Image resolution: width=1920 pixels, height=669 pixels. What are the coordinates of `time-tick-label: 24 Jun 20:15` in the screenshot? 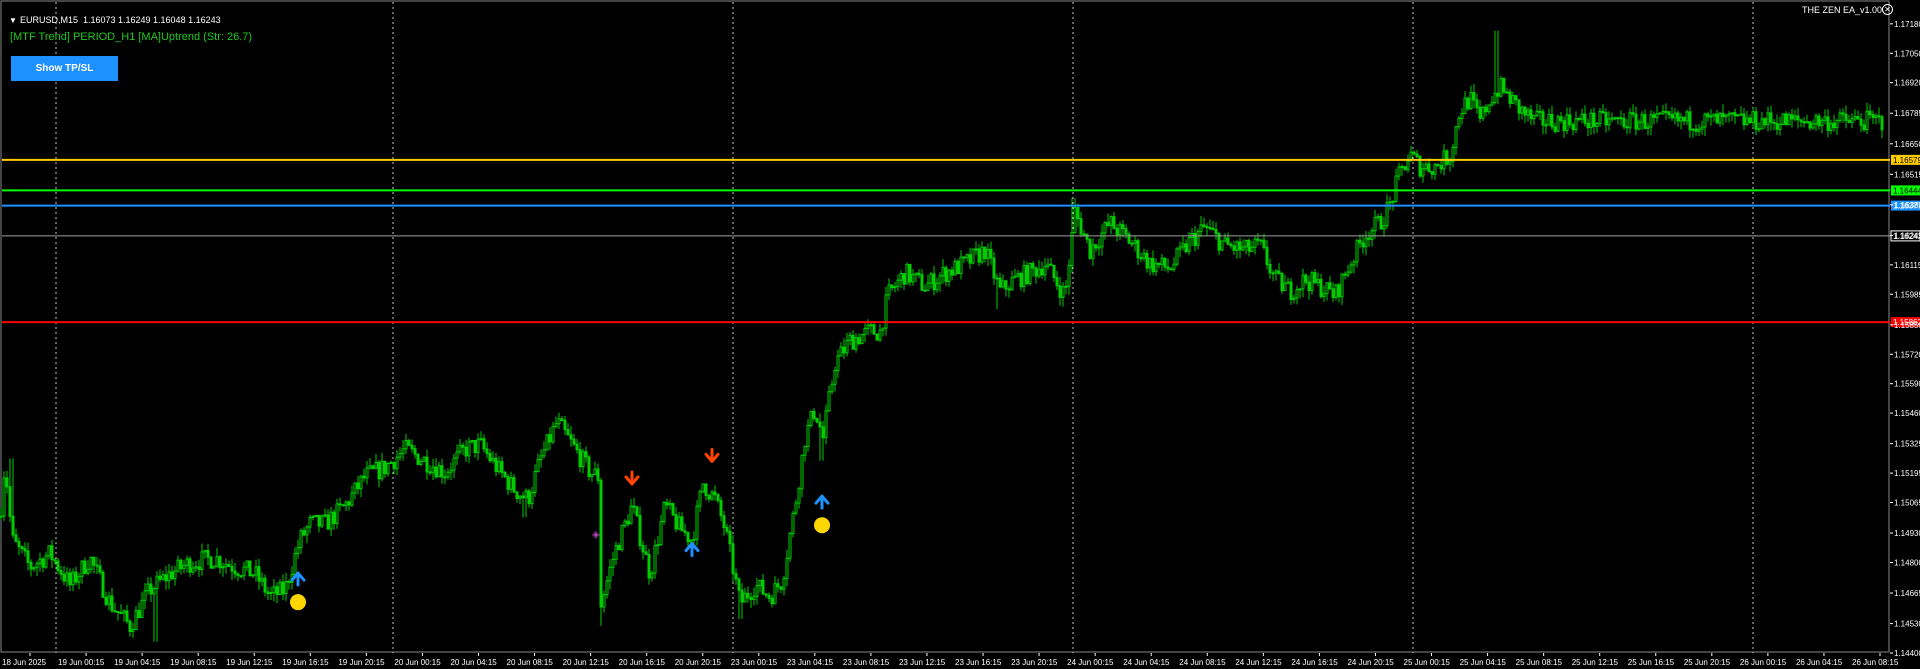 It's located at (1370, 662).